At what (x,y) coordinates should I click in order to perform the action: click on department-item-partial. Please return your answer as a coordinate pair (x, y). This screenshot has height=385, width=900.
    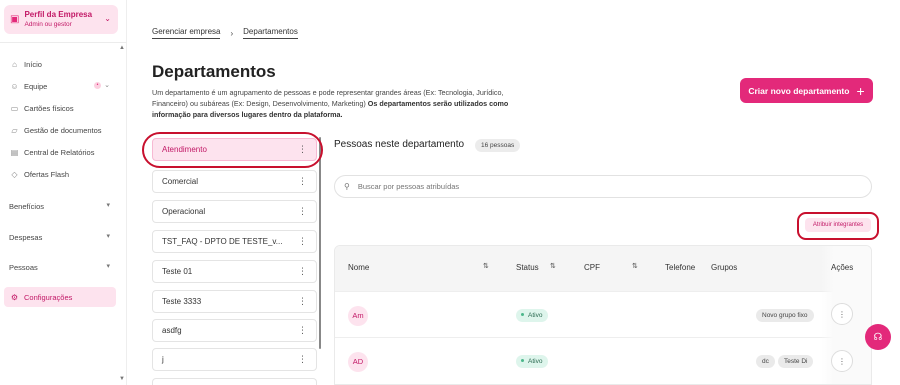
    Looking at the image, I should click on (234, 381).